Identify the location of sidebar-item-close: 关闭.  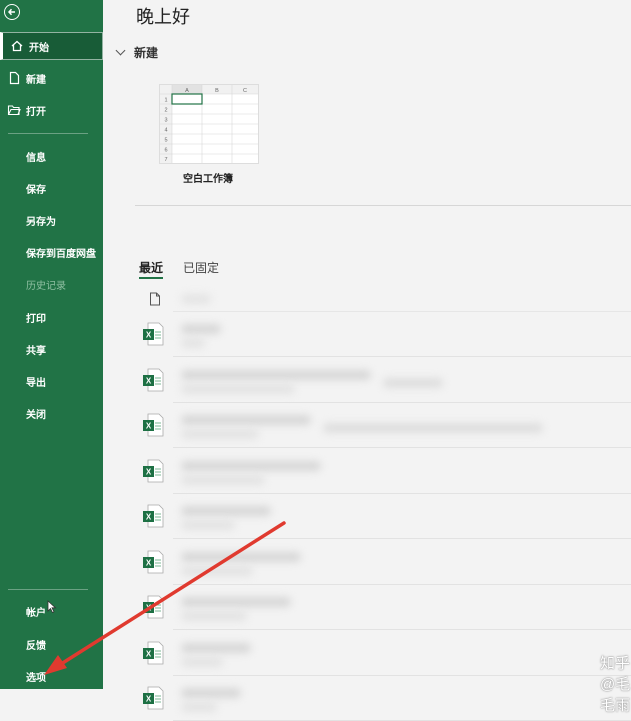
(51, 413).